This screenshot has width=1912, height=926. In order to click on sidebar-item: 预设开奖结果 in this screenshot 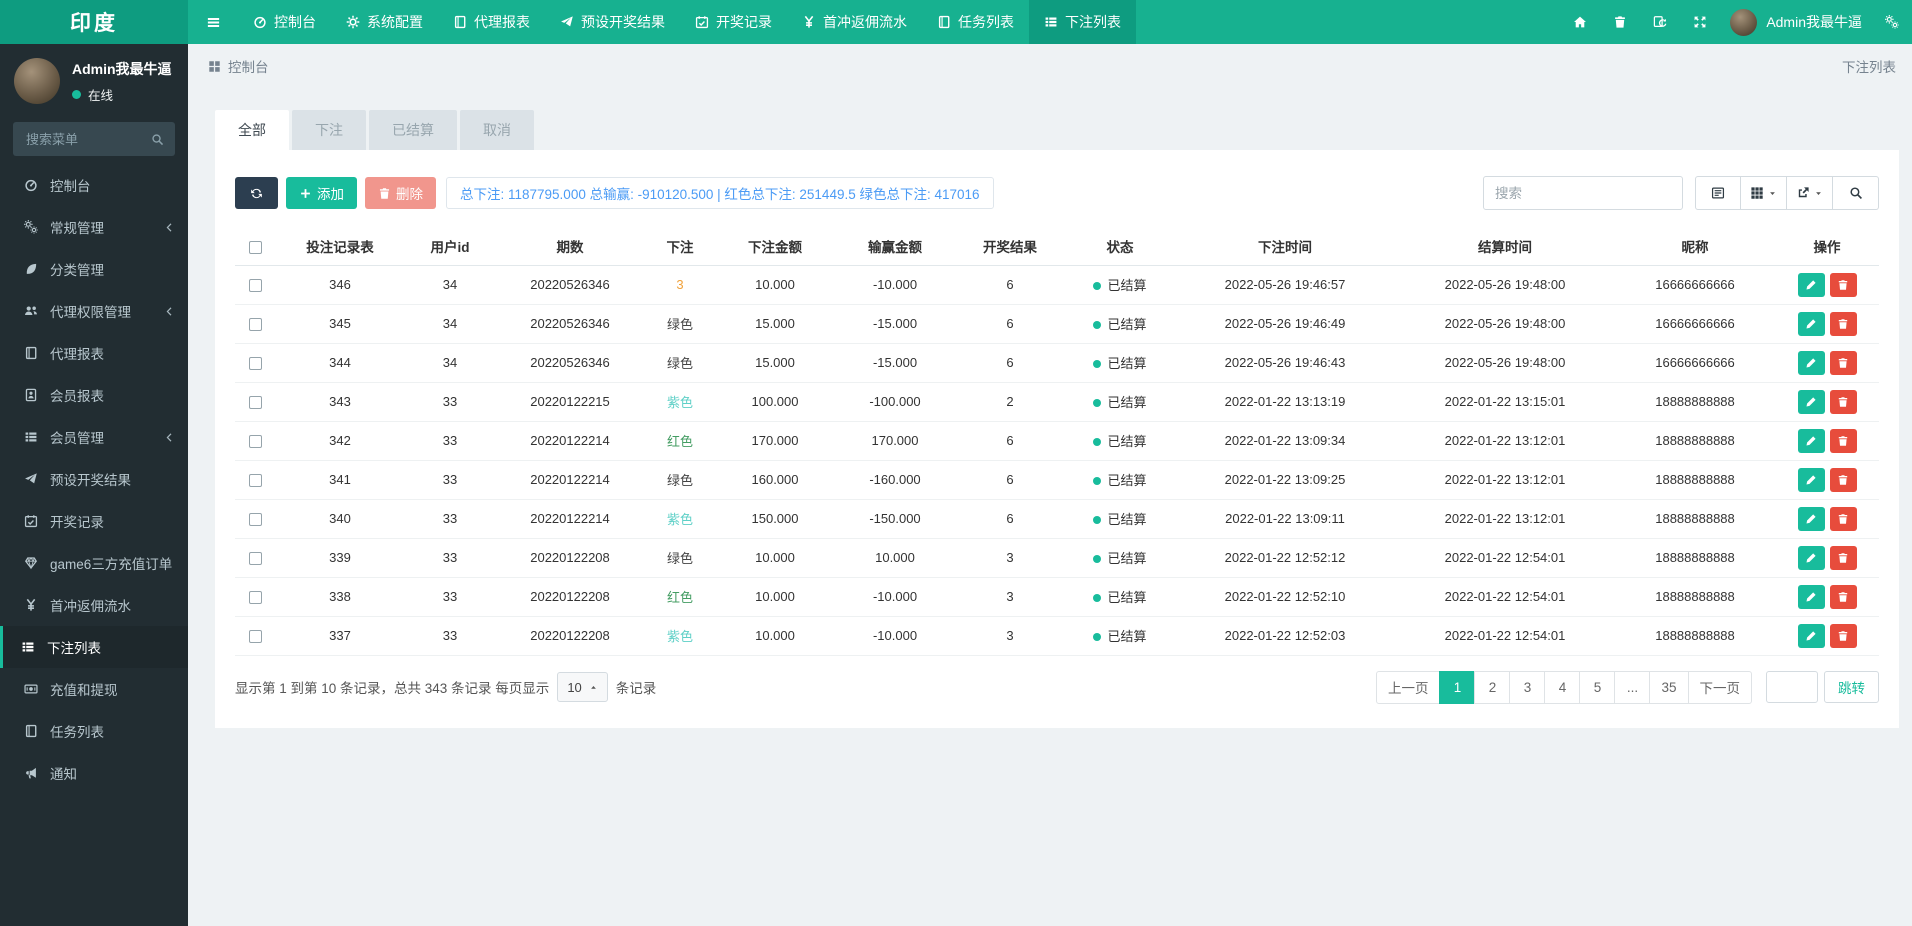, I will do `click(94, 479)`.